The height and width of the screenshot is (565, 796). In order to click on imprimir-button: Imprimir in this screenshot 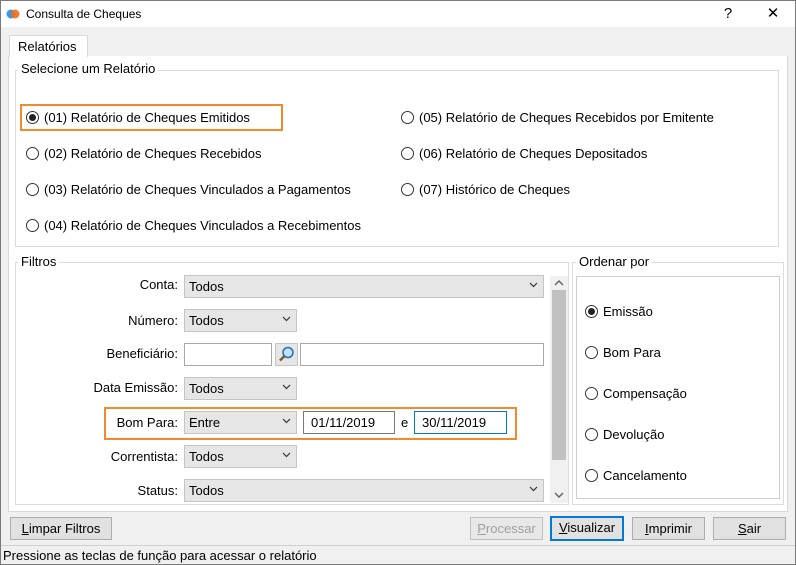, I will do `click(668, 528)`.